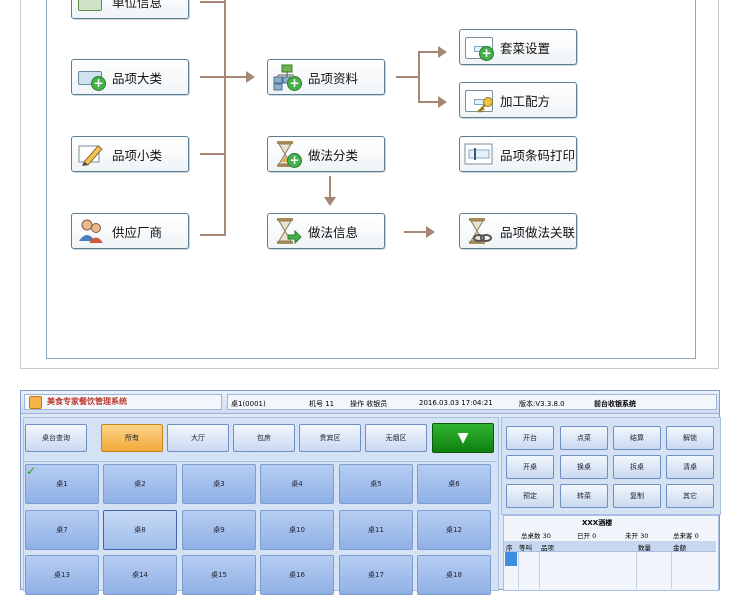 The height and width of the screenshot is (595, 740). I want to click on action-button: 开台, so click(530, 438).